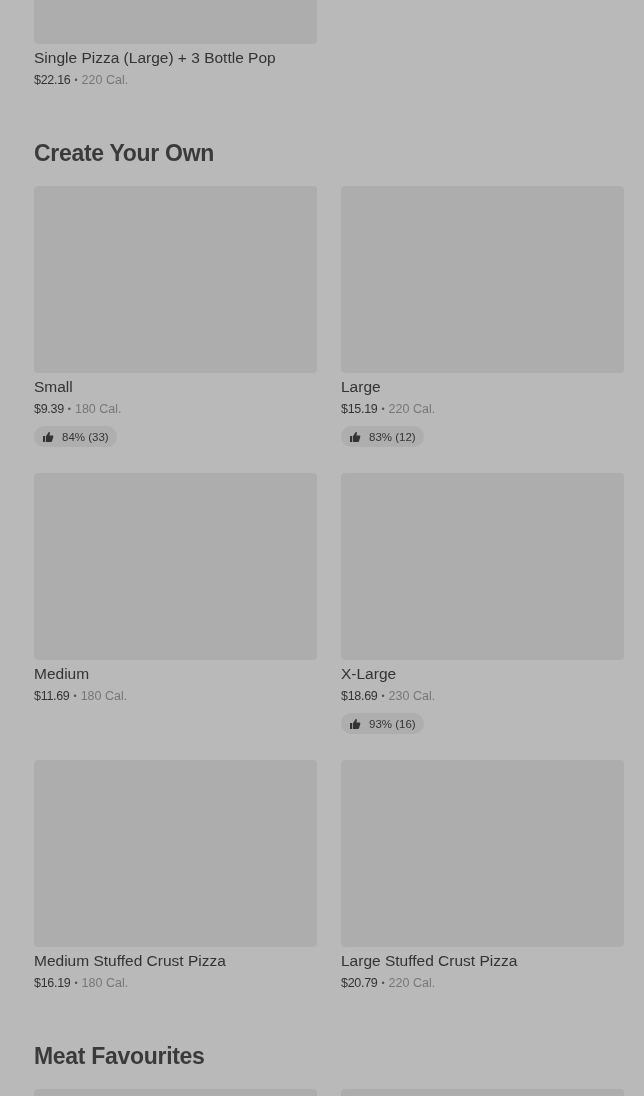 This screenshot has height=1096, width=644. Describe the element at coordinates (53, 387) in the screenshot. I see `dish-name: Small` at that location.